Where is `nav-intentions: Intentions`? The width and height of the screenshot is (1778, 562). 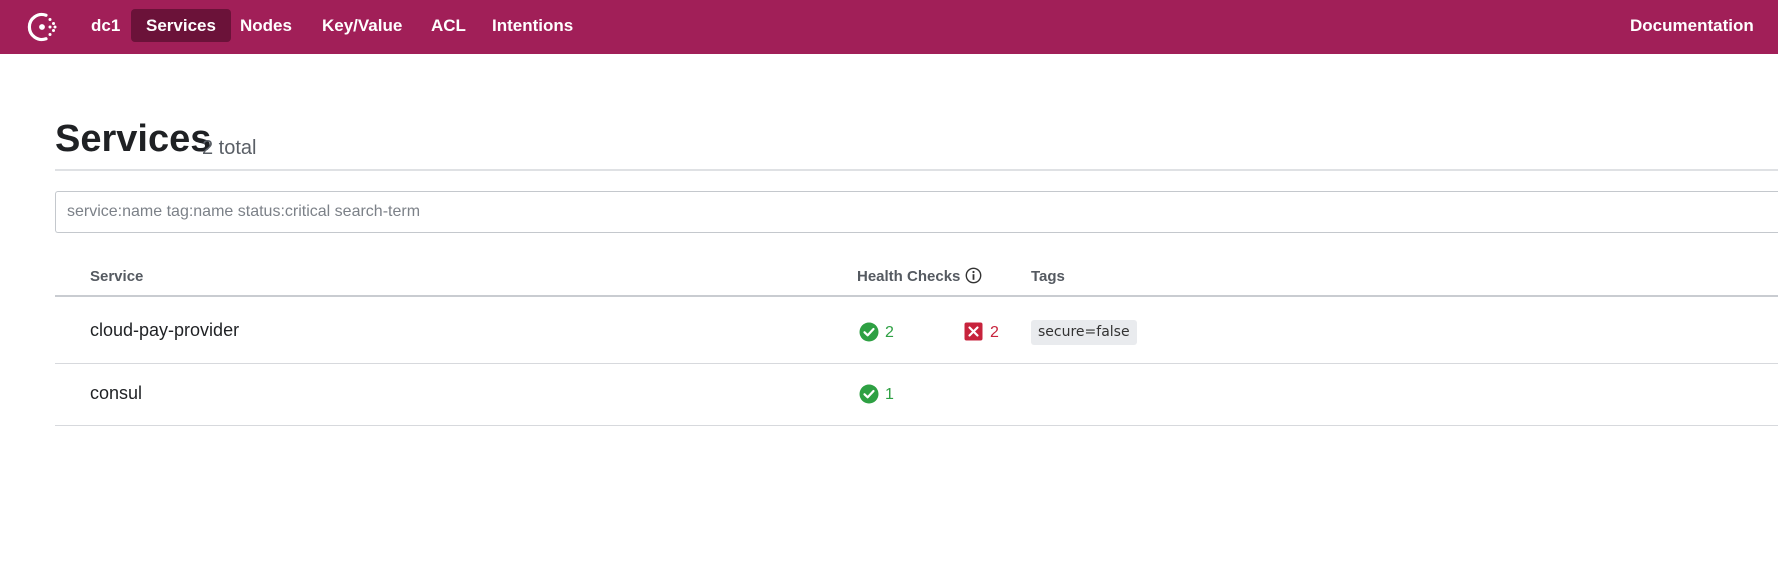
nav-intentions: Intentions is located at coordinates (532, 25).